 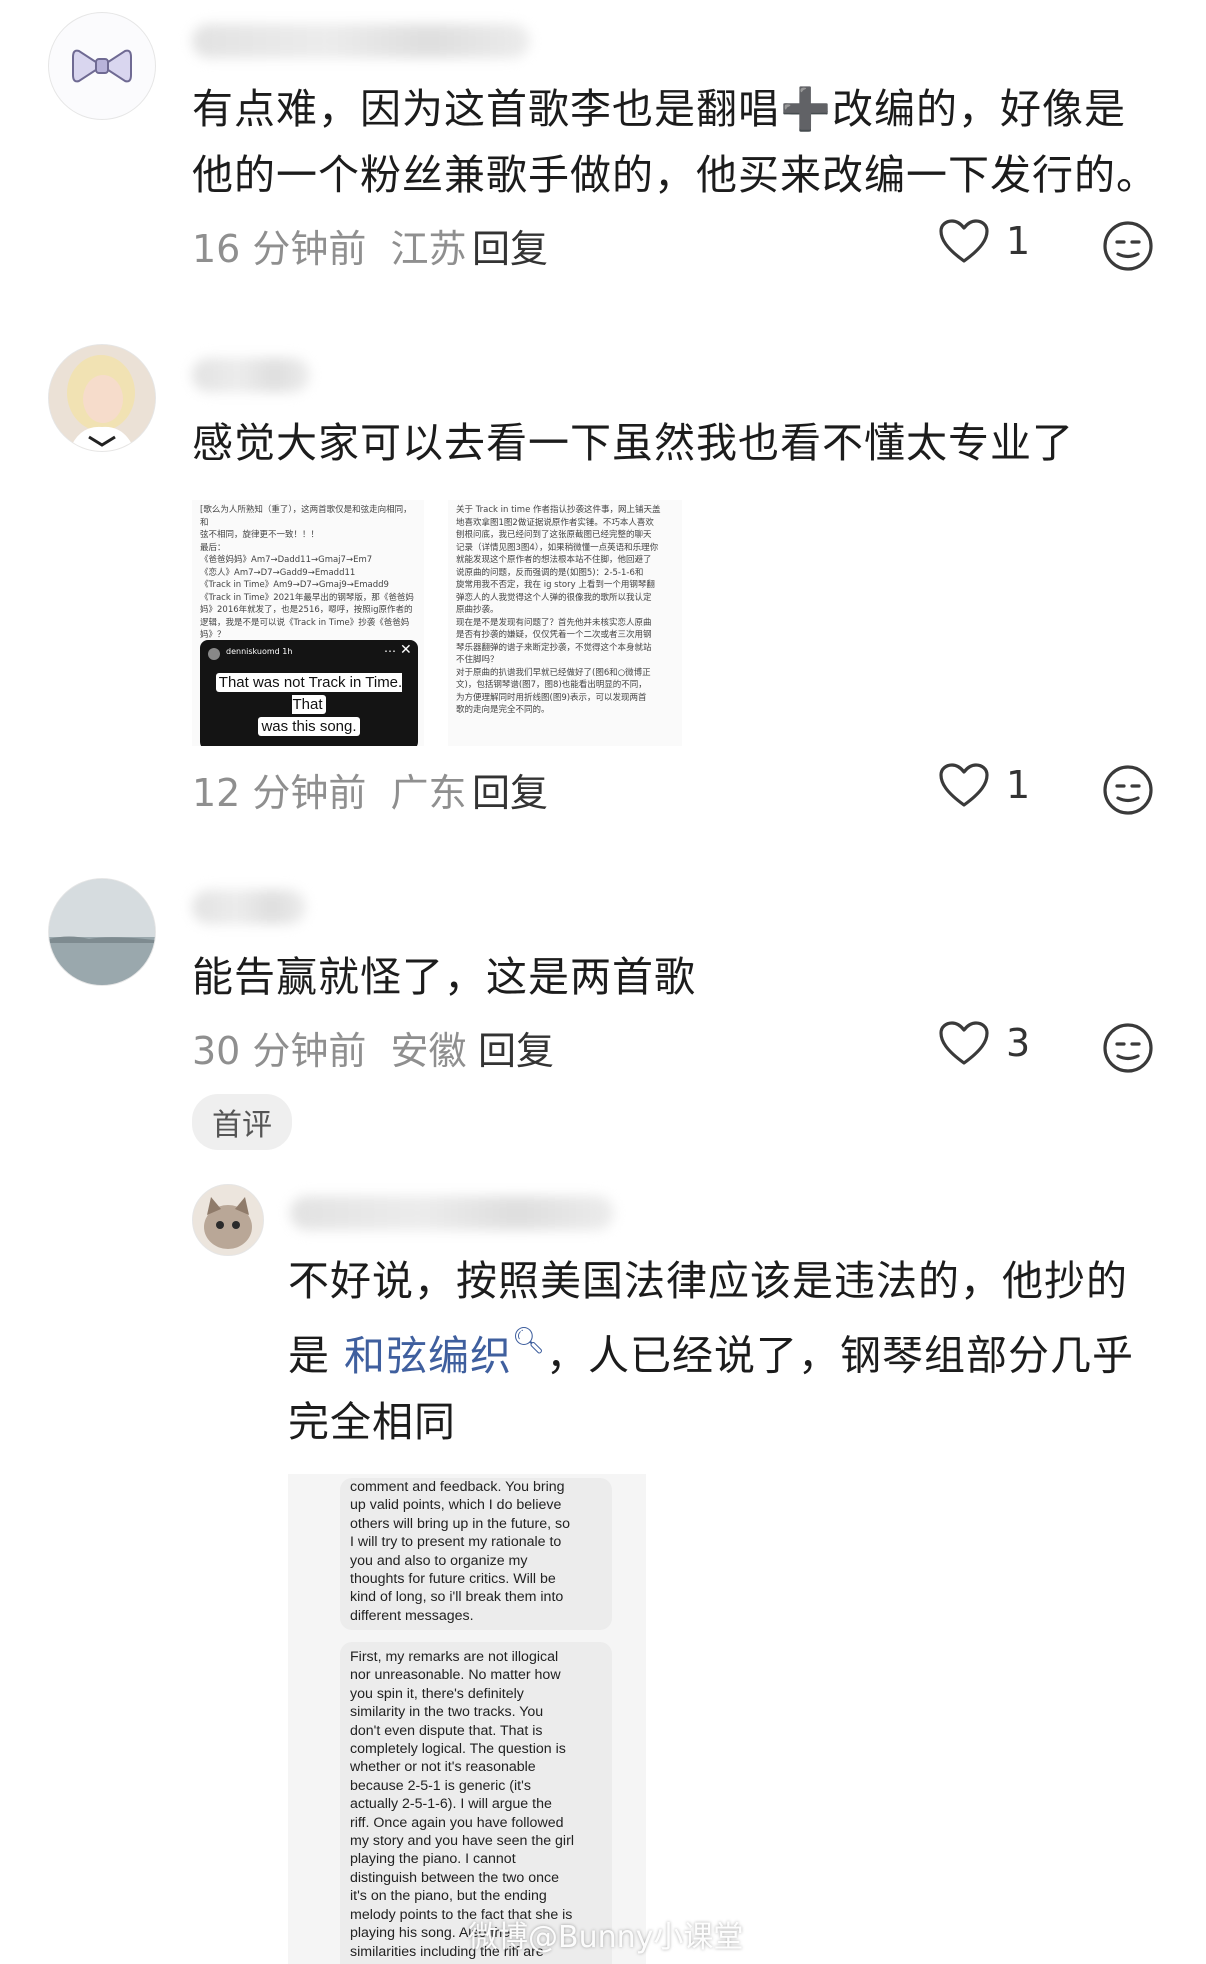 What do you see at coordinates (675, 175) in the screenshot?
I see `comment-line: 他的一个粉丝兼歌手做的，他买来改编一下发行的。` at bounding box center [675, 175].